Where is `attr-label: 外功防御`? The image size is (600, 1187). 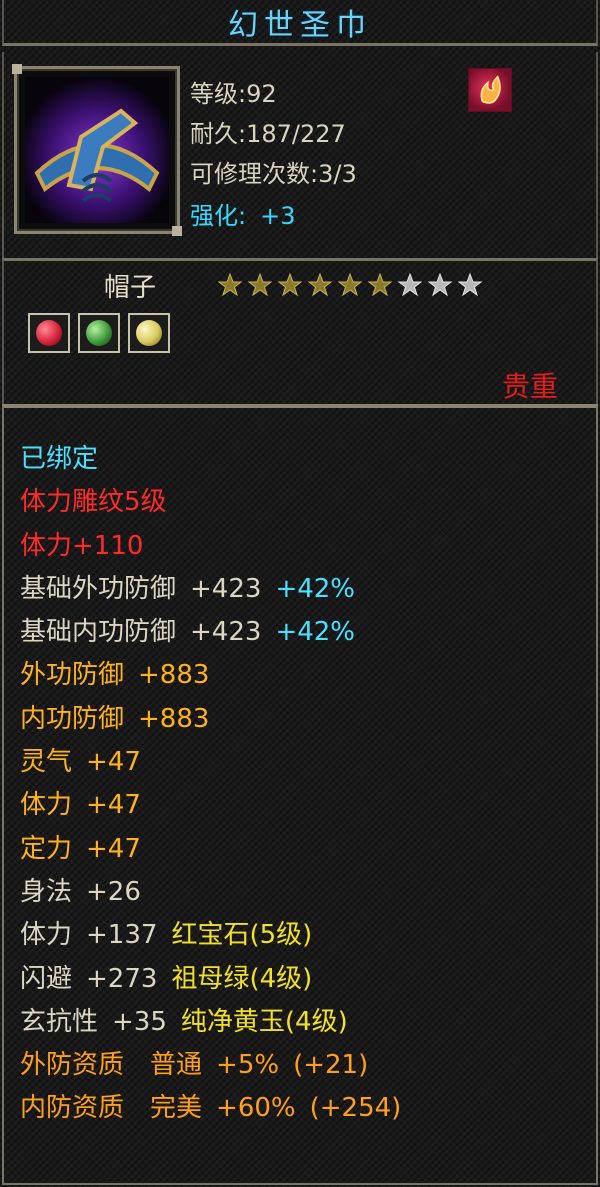
attr-label: 外功防御 is located at coordinates (72, 675).